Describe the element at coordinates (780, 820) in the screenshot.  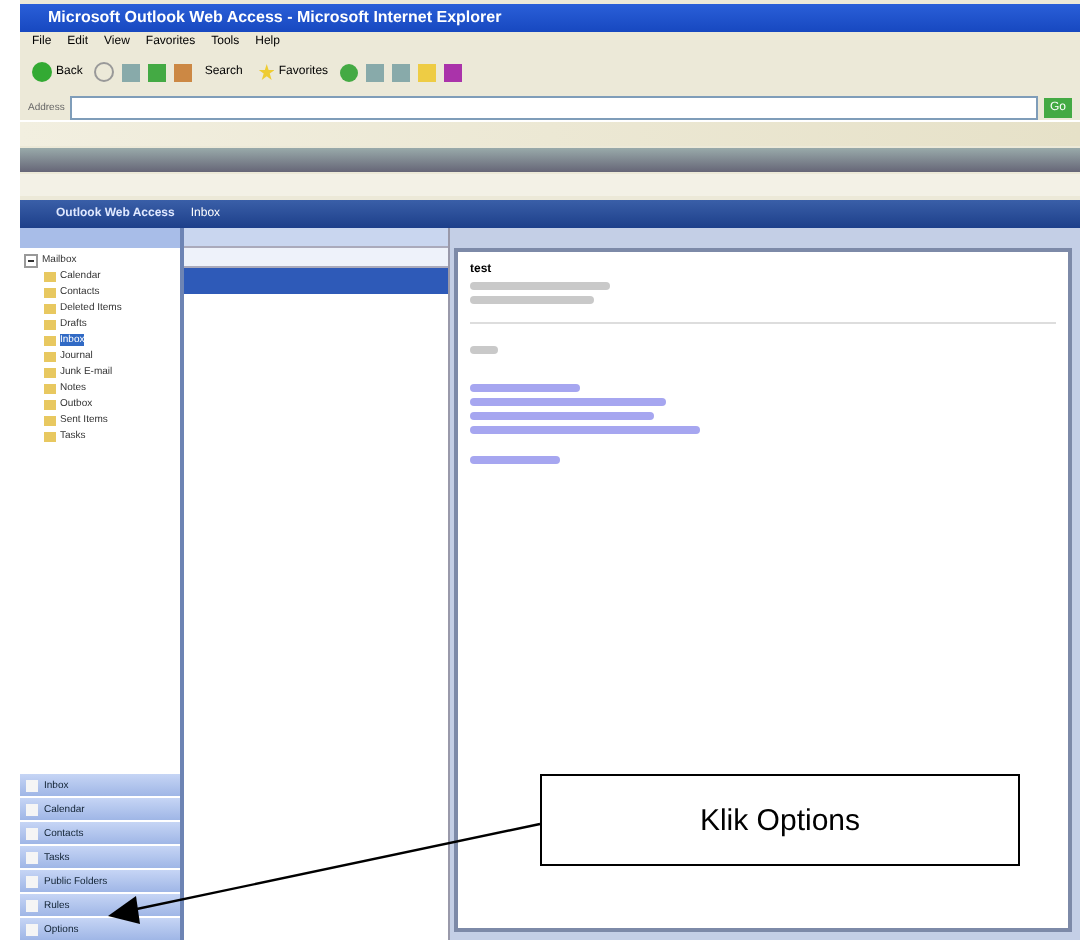
I see `callout-box: Klik Options` at that location.